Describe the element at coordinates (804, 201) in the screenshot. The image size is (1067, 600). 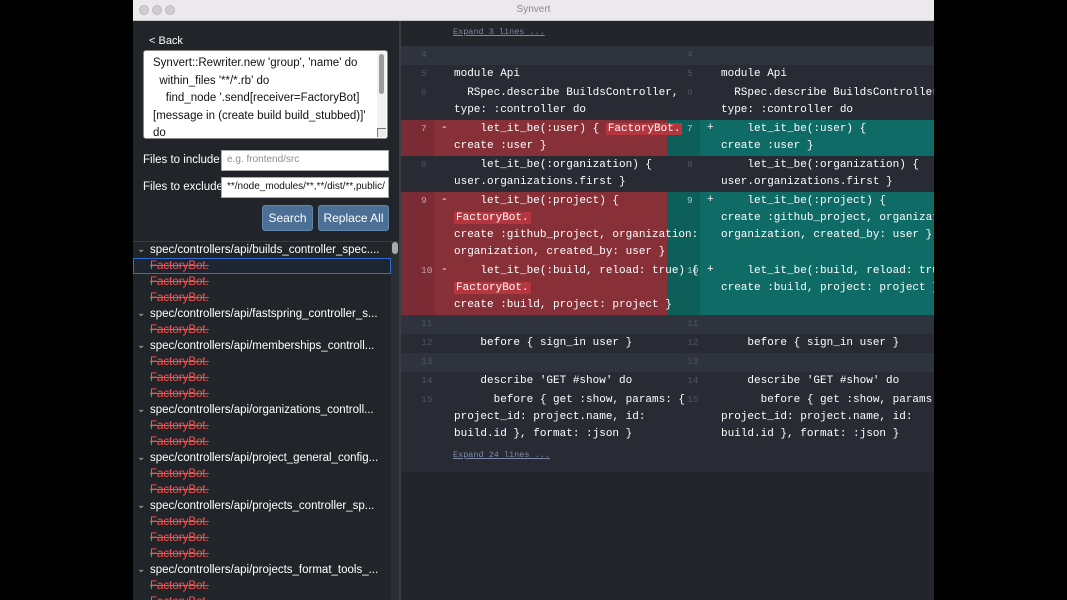
I see `code-fragment: let_it_be(:project) {` at that location.